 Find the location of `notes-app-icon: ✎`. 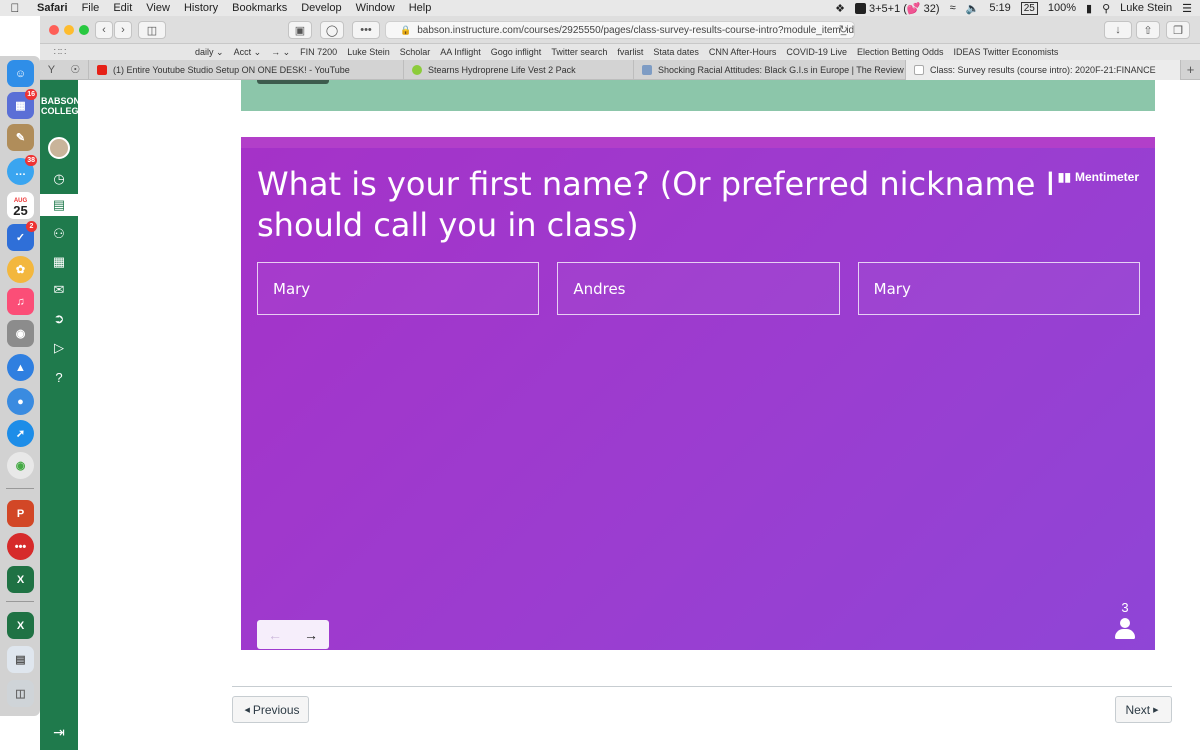

notes-app-icon: ✎ is located at coordinates (20, 137).